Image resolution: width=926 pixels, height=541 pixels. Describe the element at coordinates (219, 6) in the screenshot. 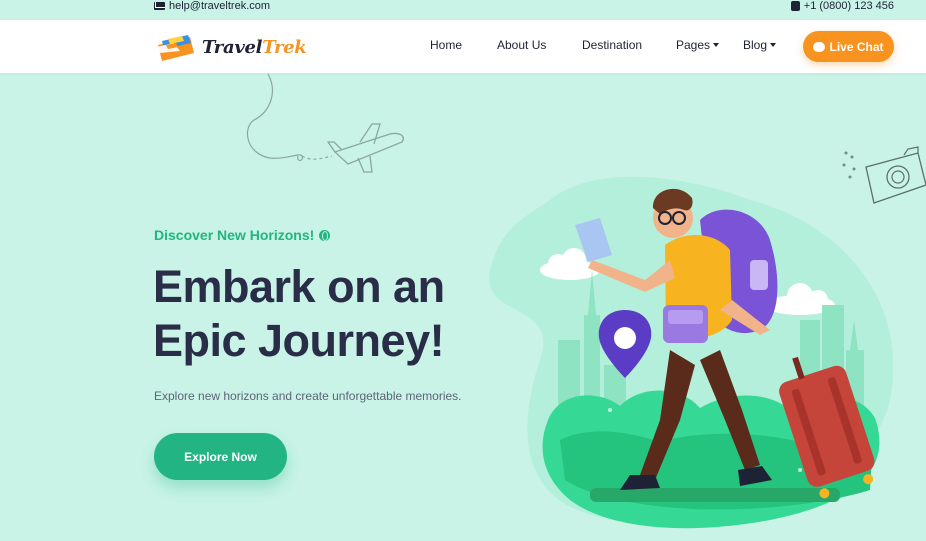

I see `email-text: help@traveltrek.com` at that location.